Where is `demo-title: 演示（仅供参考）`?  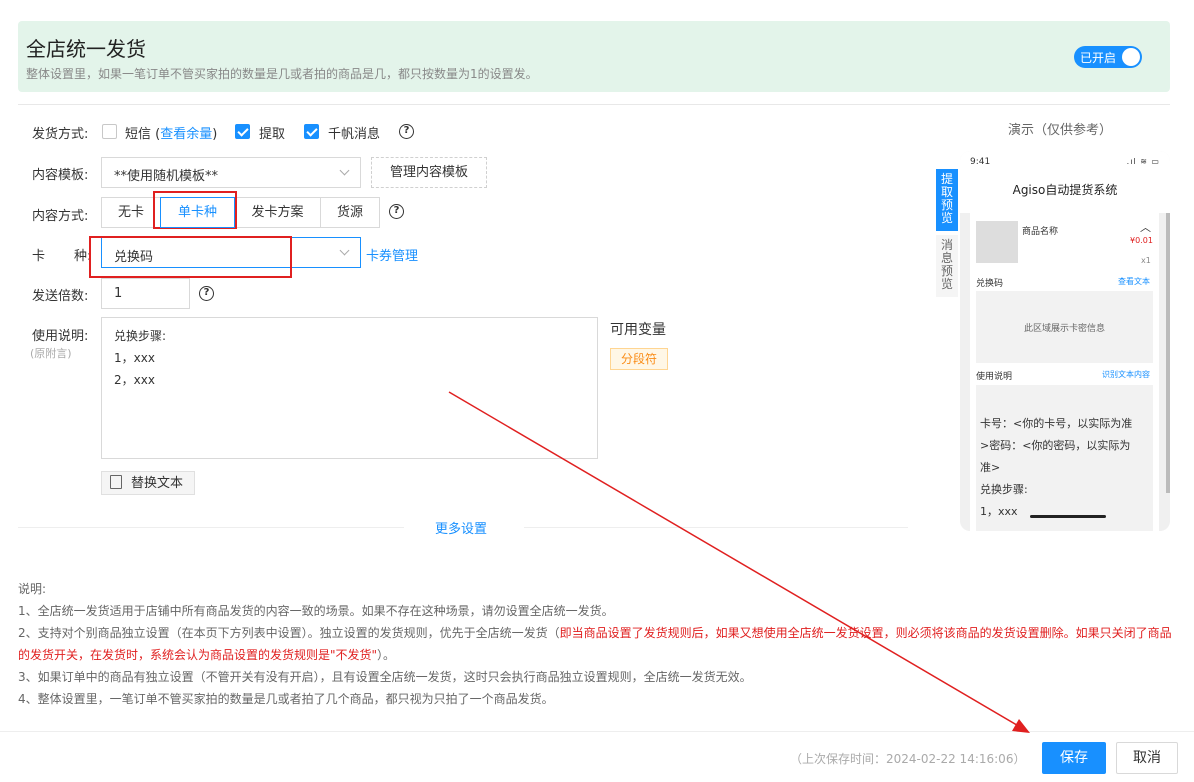 demo-title: 演示（仅供参考） is located at coordinates (1060, 130).